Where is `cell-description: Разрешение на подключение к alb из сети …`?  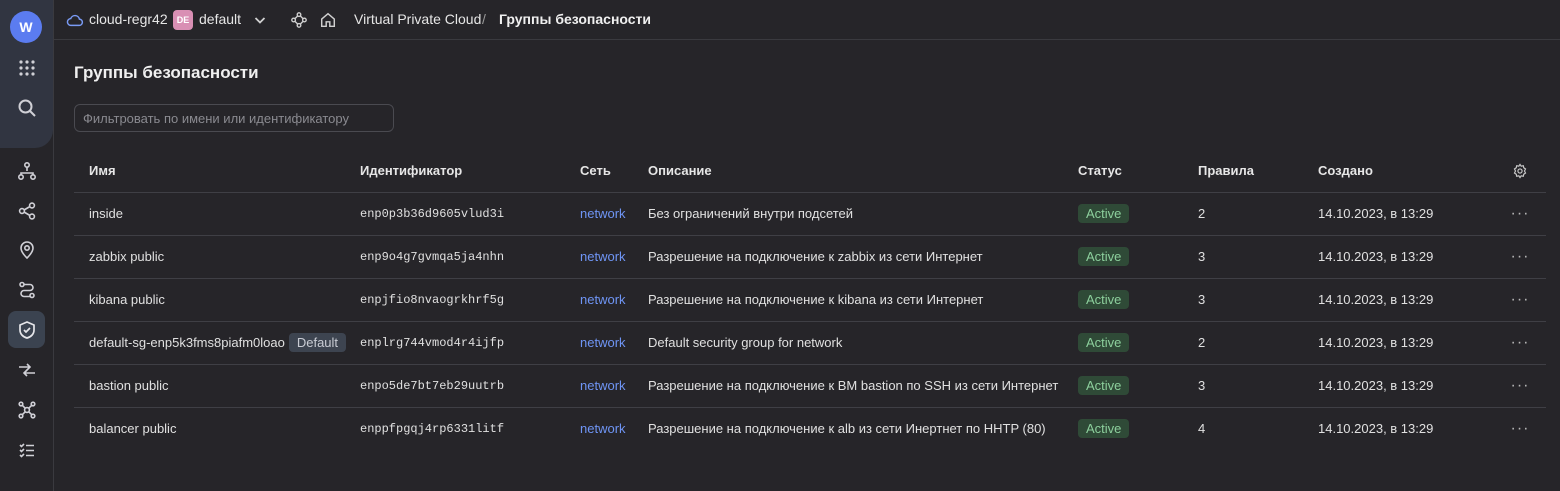 cell-description: Разрешение на подключение к alb из сети … is located at coordinates (847, 429).